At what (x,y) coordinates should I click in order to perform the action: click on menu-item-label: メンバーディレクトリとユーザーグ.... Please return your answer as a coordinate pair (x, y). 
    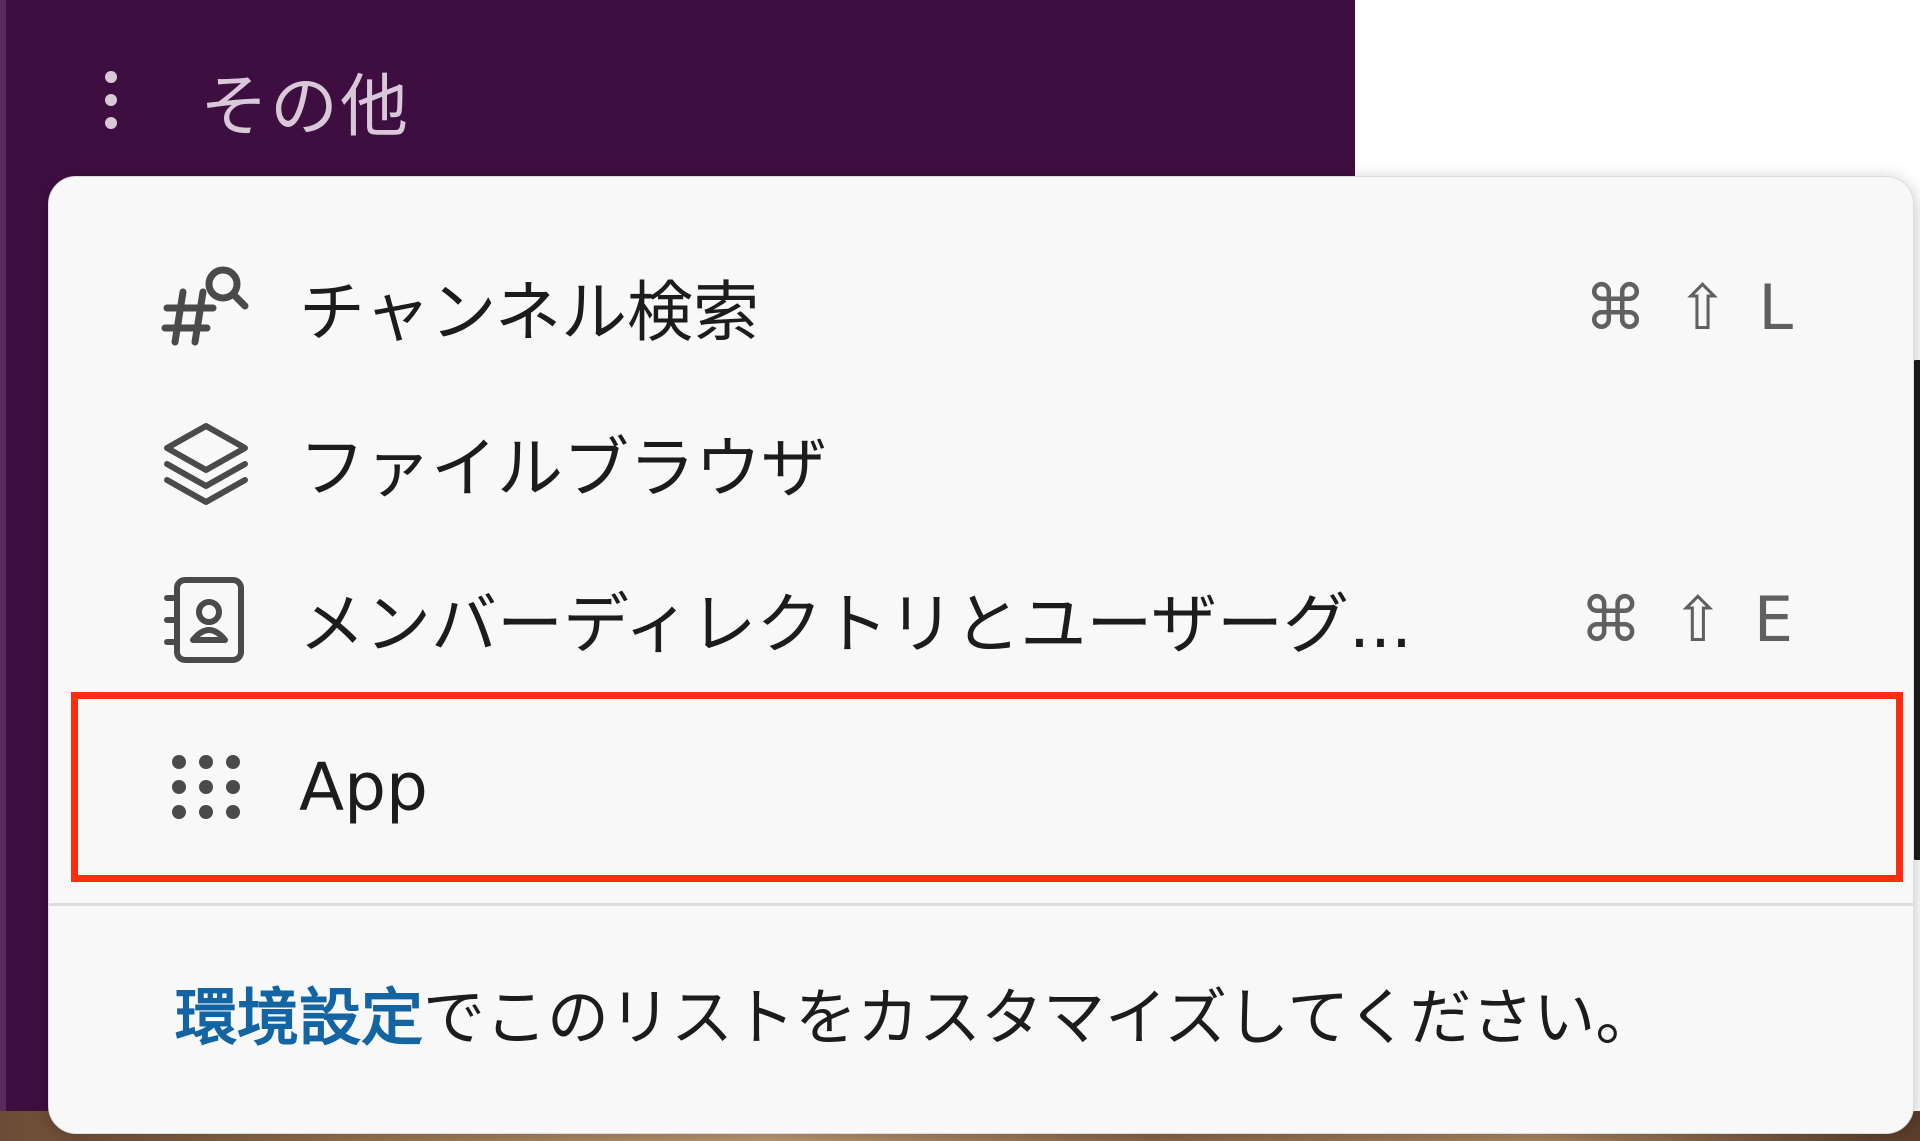
    Looking at the image, I should click on (855, 624).